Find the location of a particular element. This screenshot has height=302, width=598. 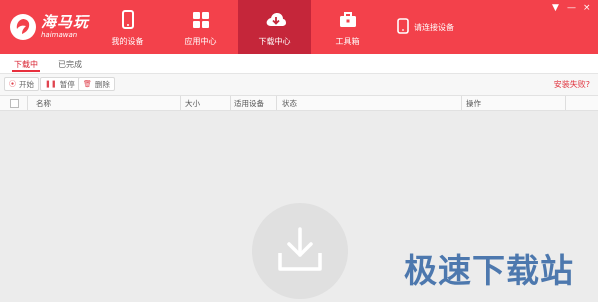

column-action: 操作 is located at coordinates (473, 103).